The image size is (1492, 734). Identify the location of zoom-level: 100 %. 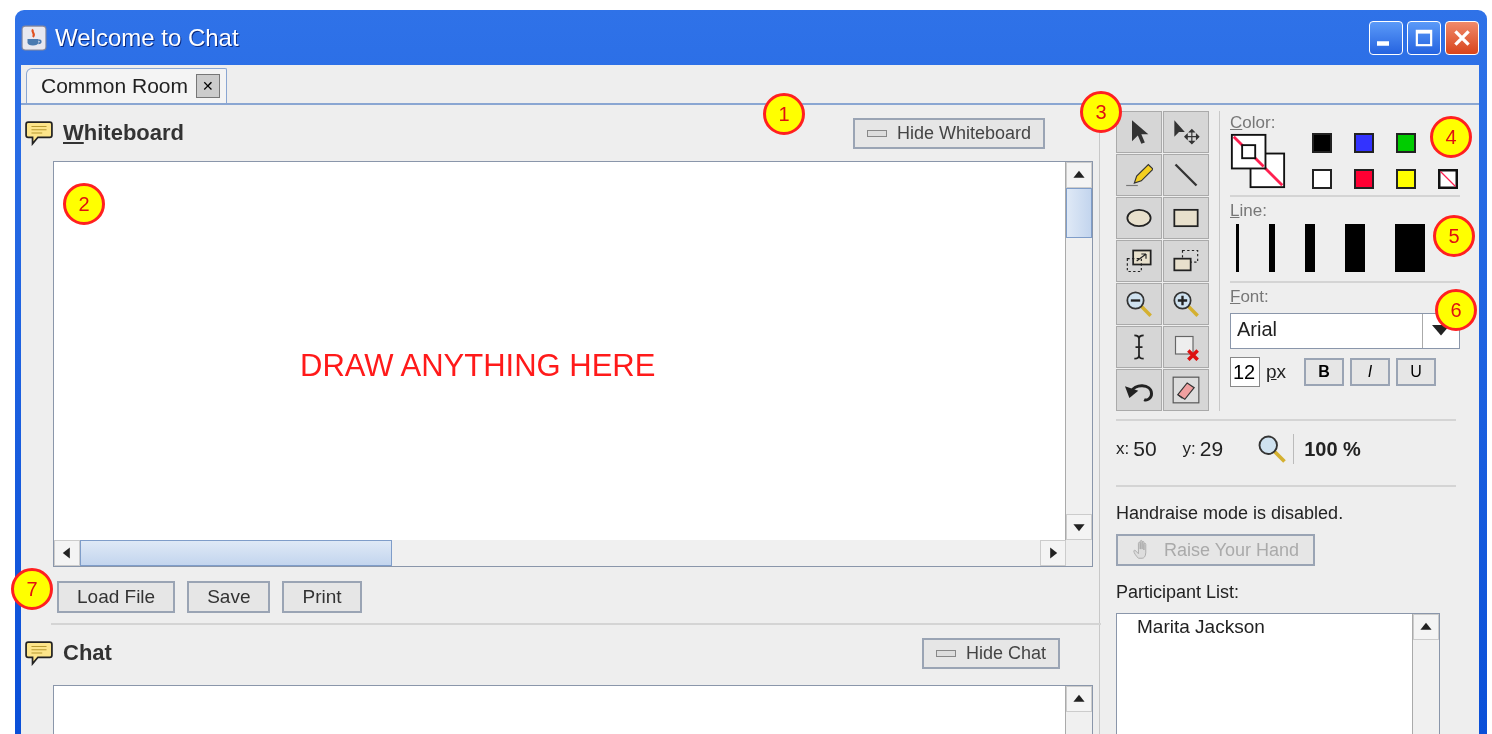
(1332, 449).